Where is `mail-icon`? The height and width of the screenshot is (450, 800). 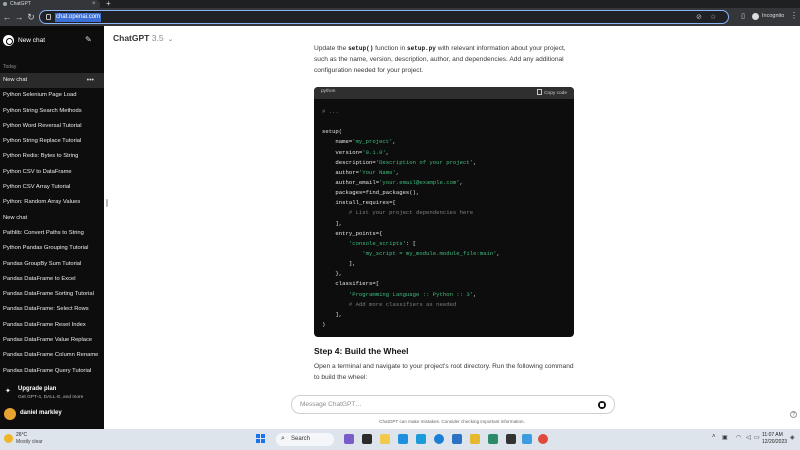 mail-icon is located at coordinates (421, 439).